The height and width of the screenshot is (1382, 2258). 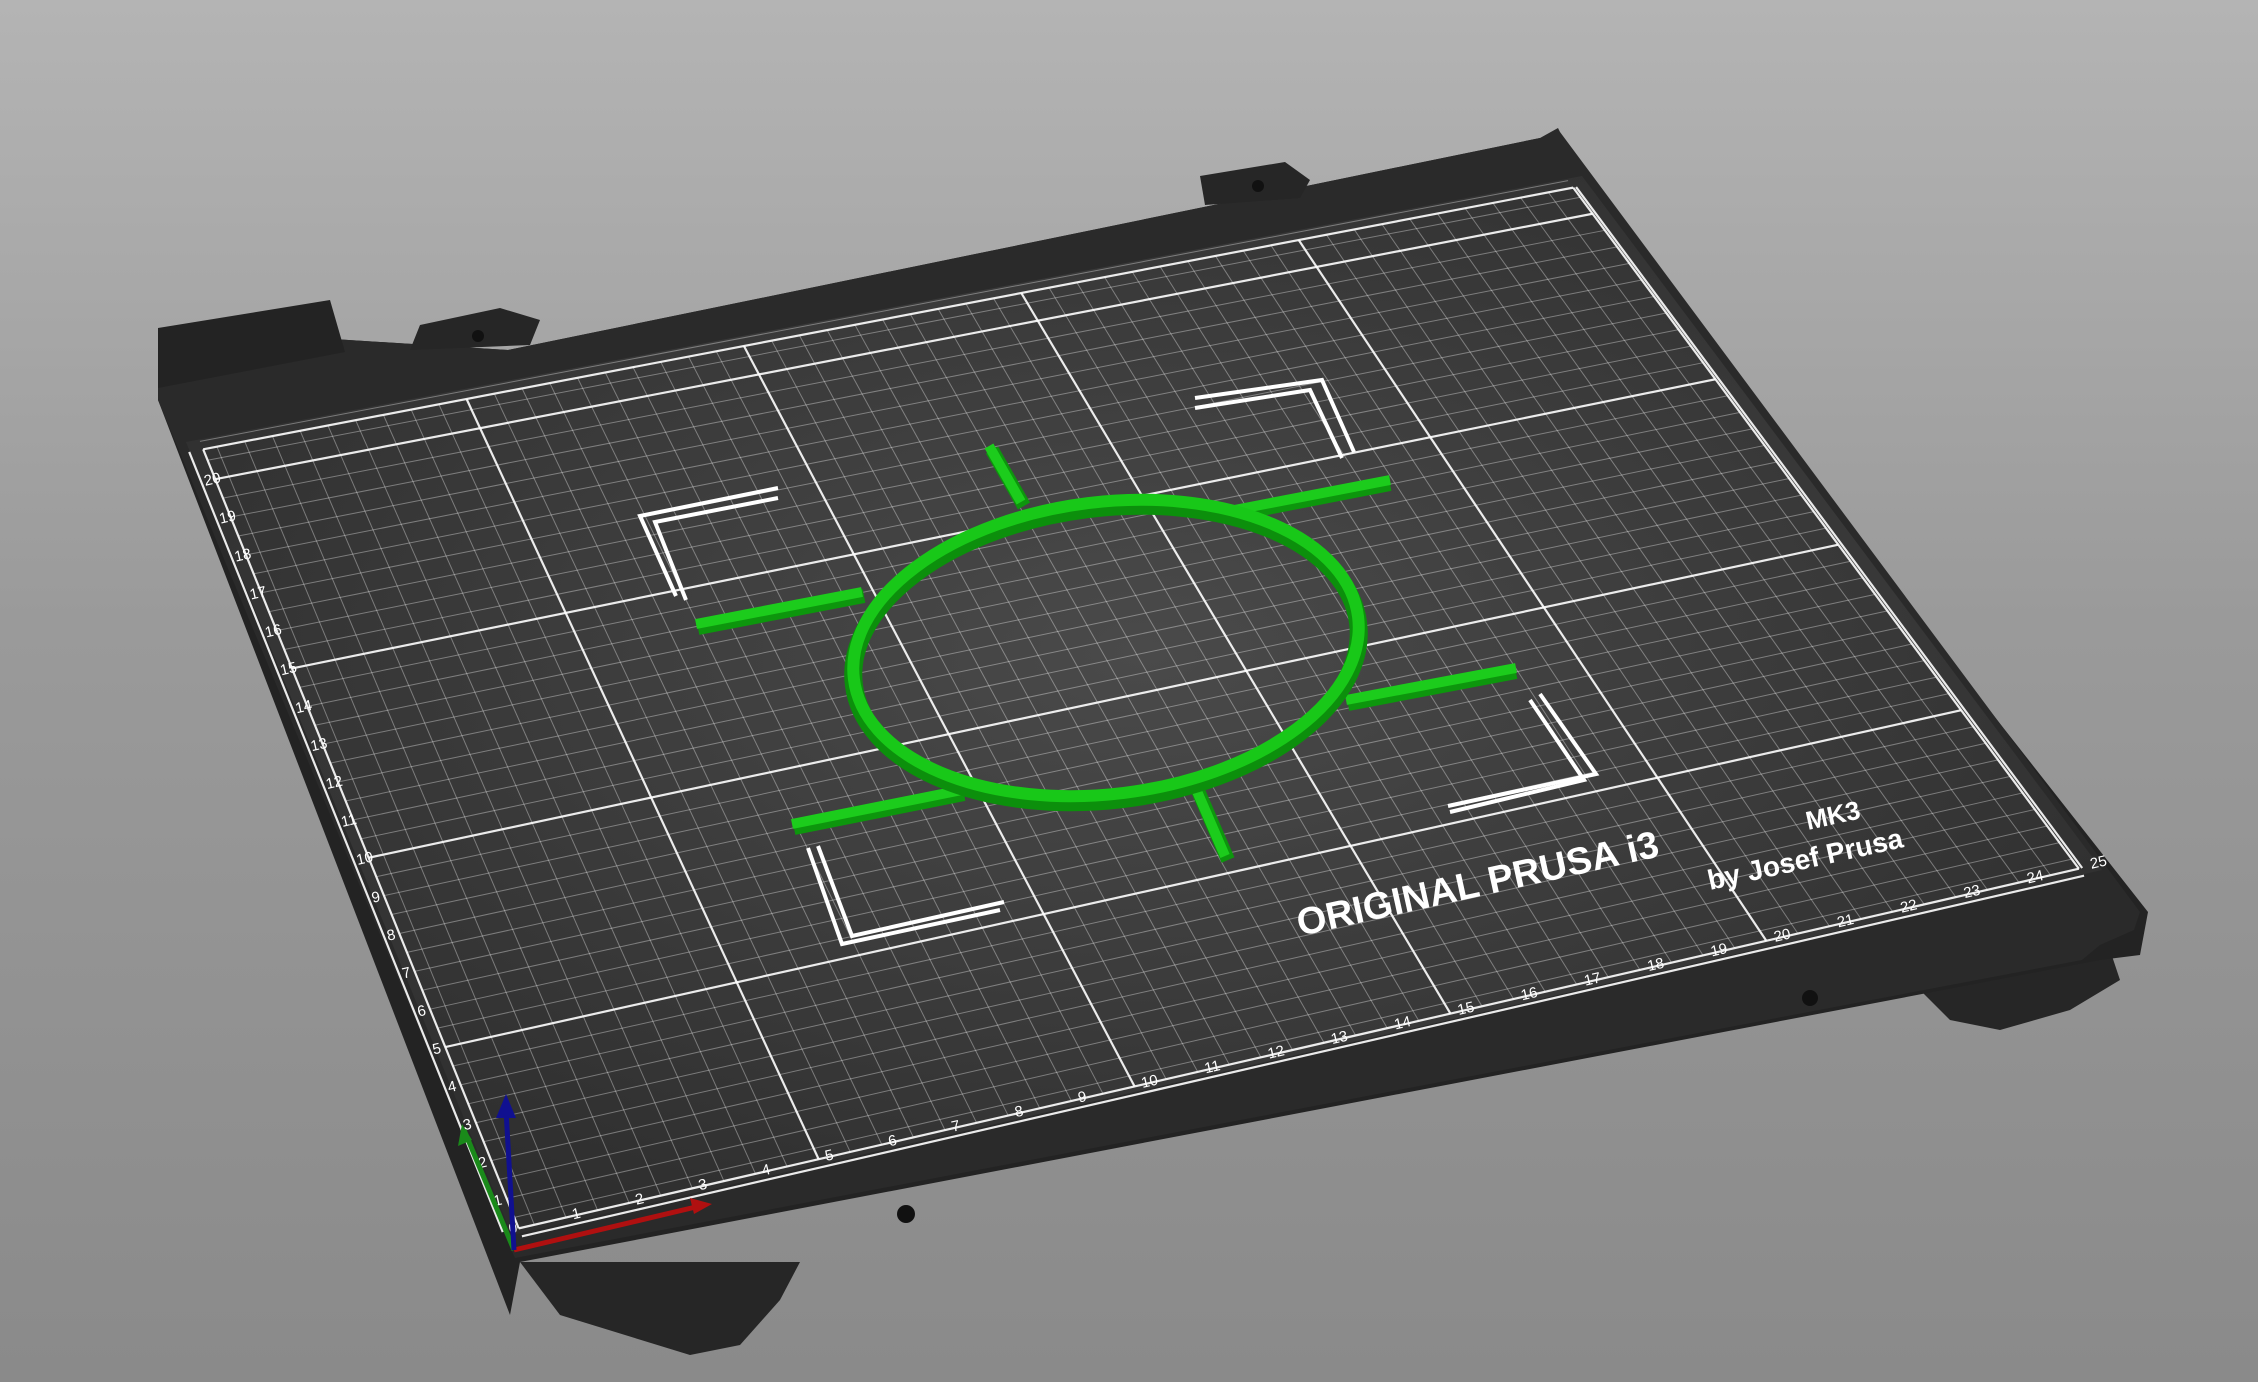 I want to click on bed-foot-left, so click(x=660, y=1308).